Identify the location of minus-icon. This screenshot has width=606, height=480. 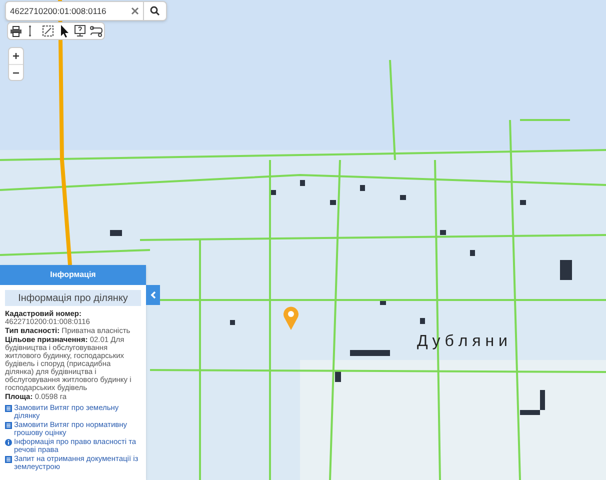
(16, 73).